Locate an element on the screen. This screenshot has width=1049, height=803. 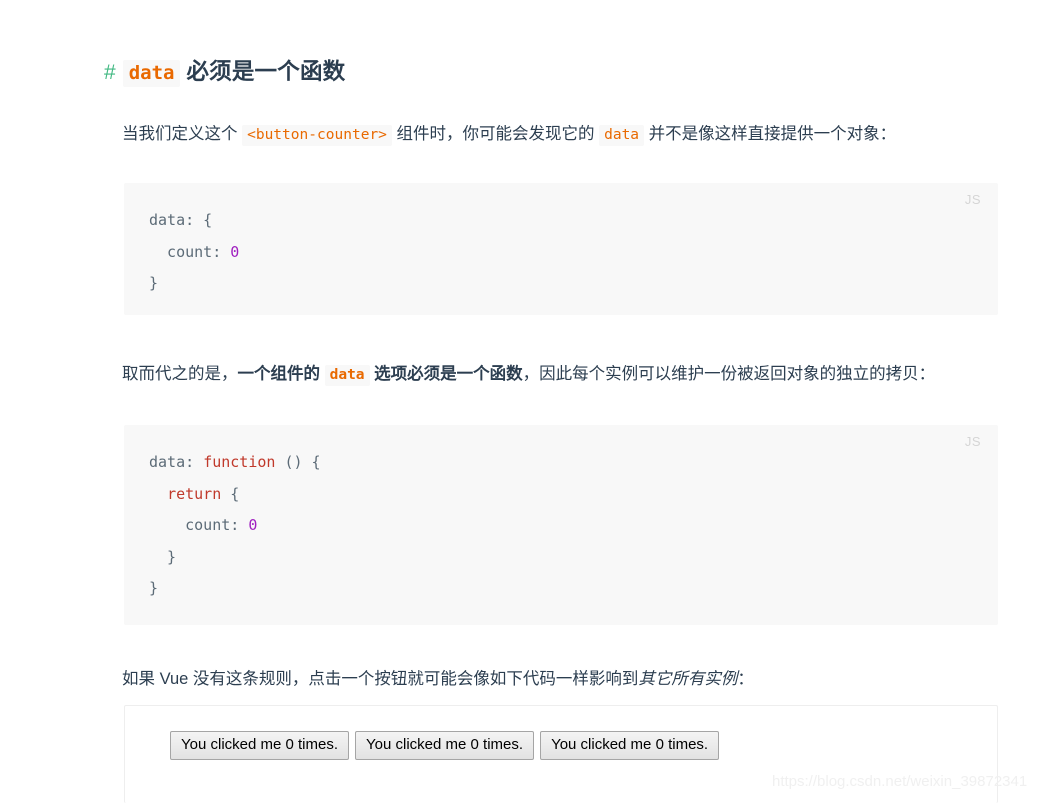
code-line: data: is located at coordinates (176, 462).